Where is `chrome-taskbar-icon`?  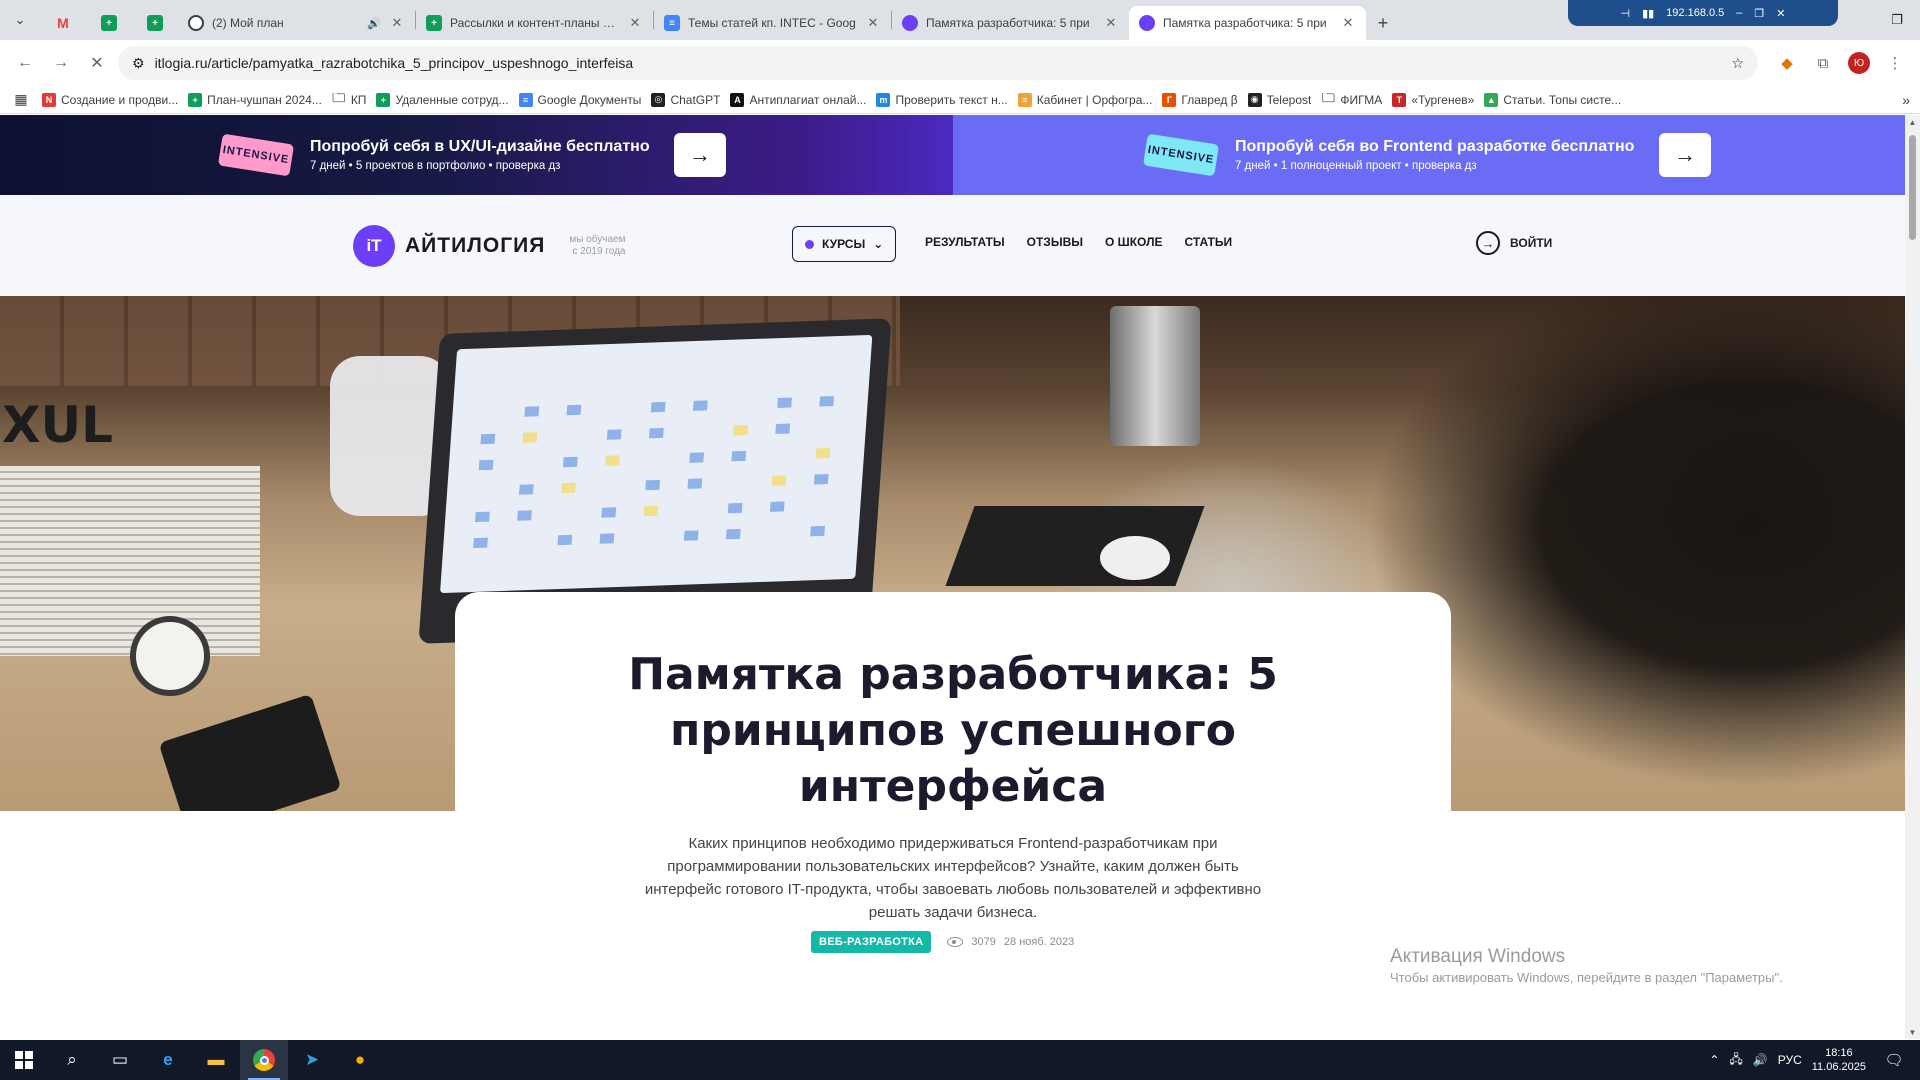 chrome-taskbar-icon is located at coordinates (264, 1060).